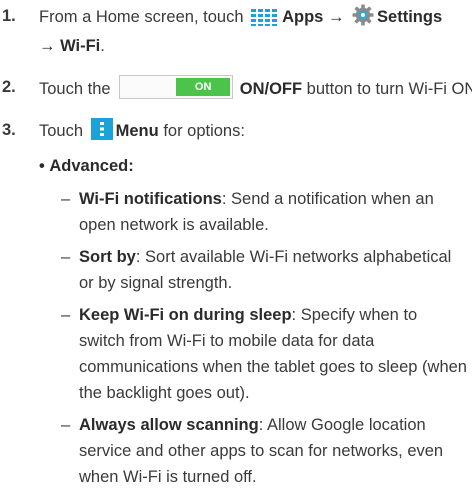 The height and width of the screenshot is (500, 472). Describe the element at coordinates (101, 132) in the screenshot. I see `menu-icon` at that location.